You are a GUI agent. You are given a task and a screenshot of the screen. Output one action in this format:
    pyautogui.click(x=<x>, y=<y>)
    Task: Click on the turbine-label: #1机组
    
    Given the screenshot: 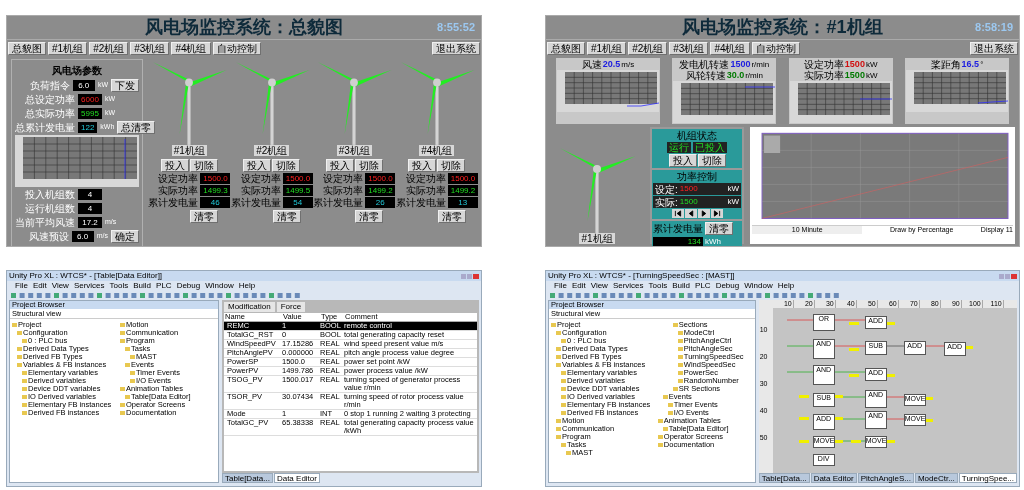 What is the action you would take?
    pyautogui.click(x=597, y=238)
    